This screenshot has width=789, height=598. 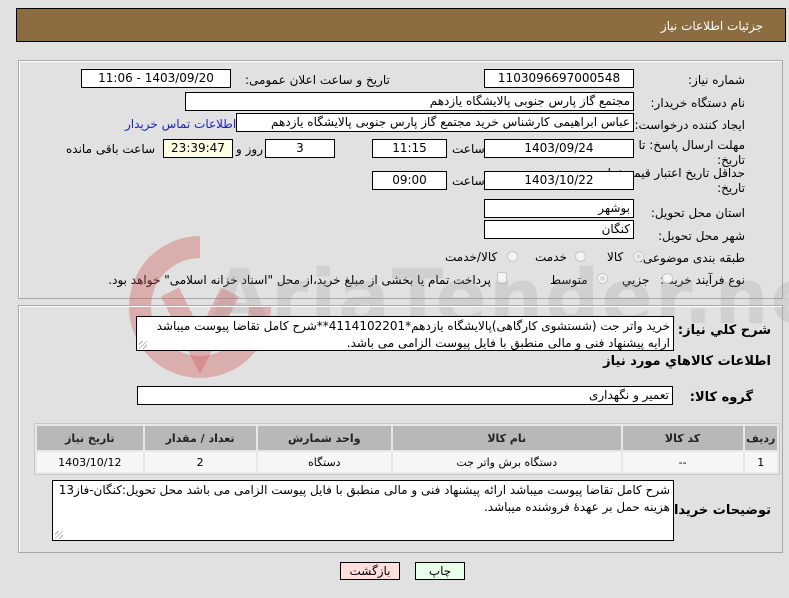 What do you see at coordinates (698, 103) in the screenshot?
I see `buyer-org-label: نام دستگاه خریدار:` at bounding box center [698, 103].